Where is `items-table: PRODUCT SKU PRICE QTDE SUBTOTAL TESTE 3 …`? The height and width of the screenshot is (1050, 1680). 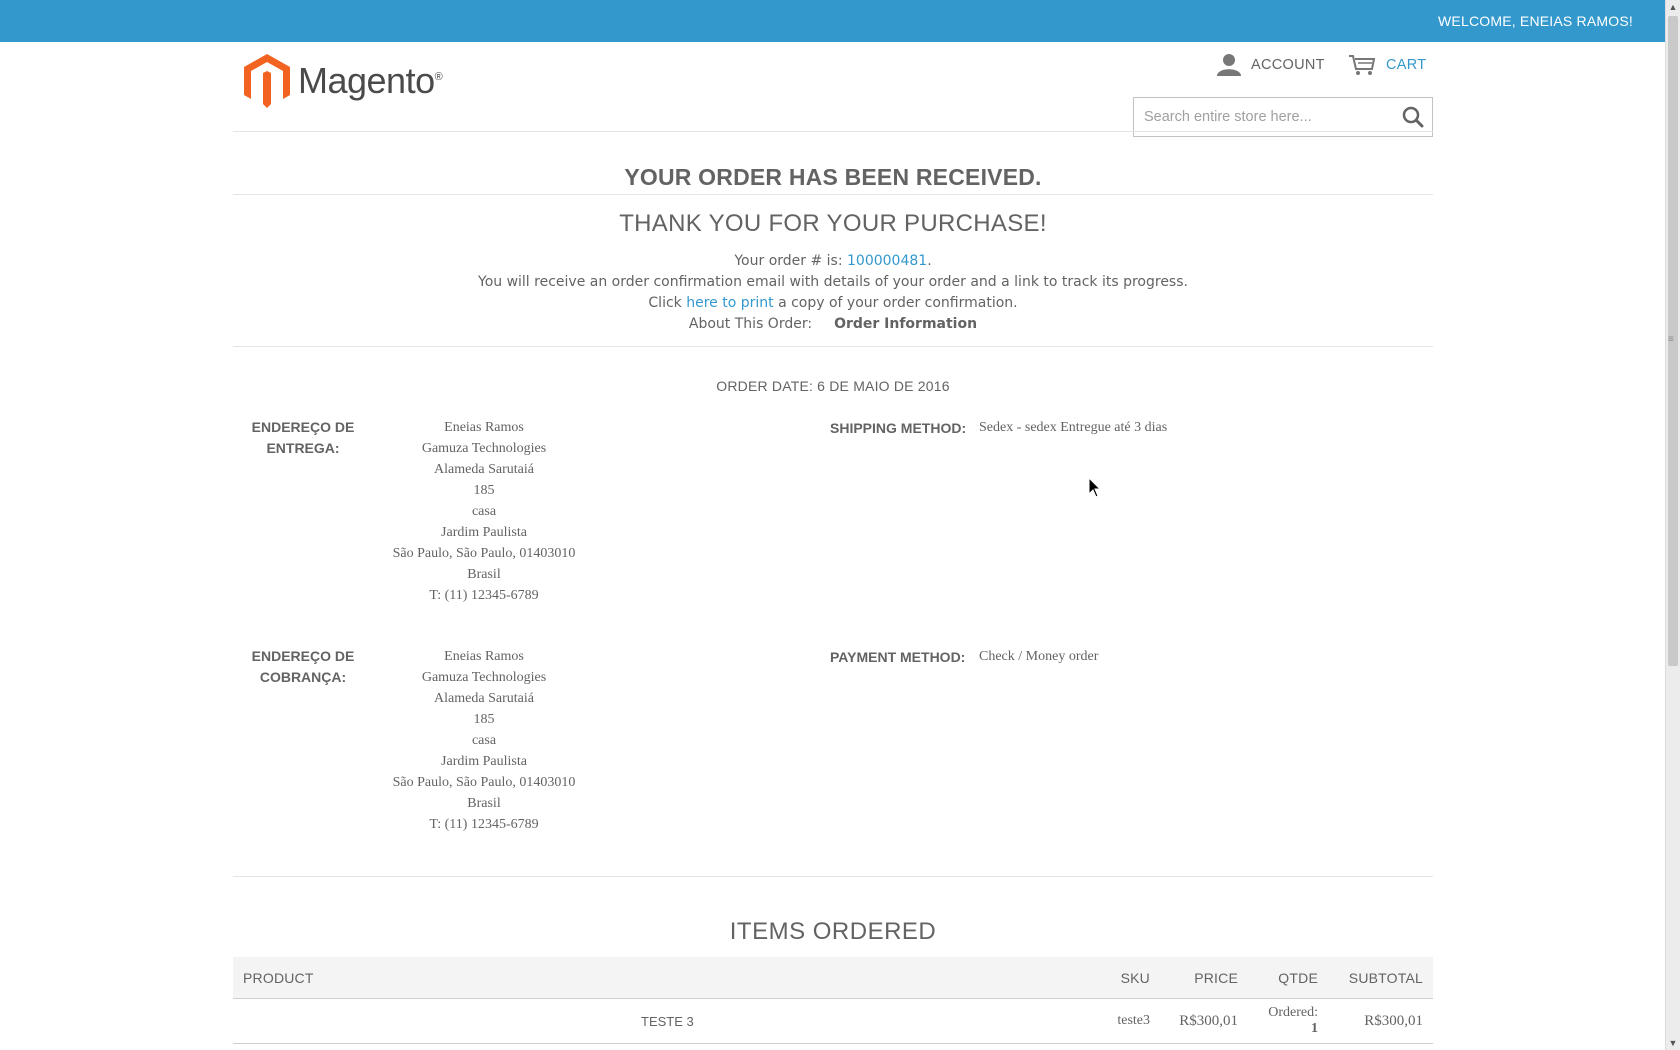
items-table: PRODUCT SKU PRICE QTDE SUBTOTAL TESTE 3 … is located at coordinates (833, 1000).